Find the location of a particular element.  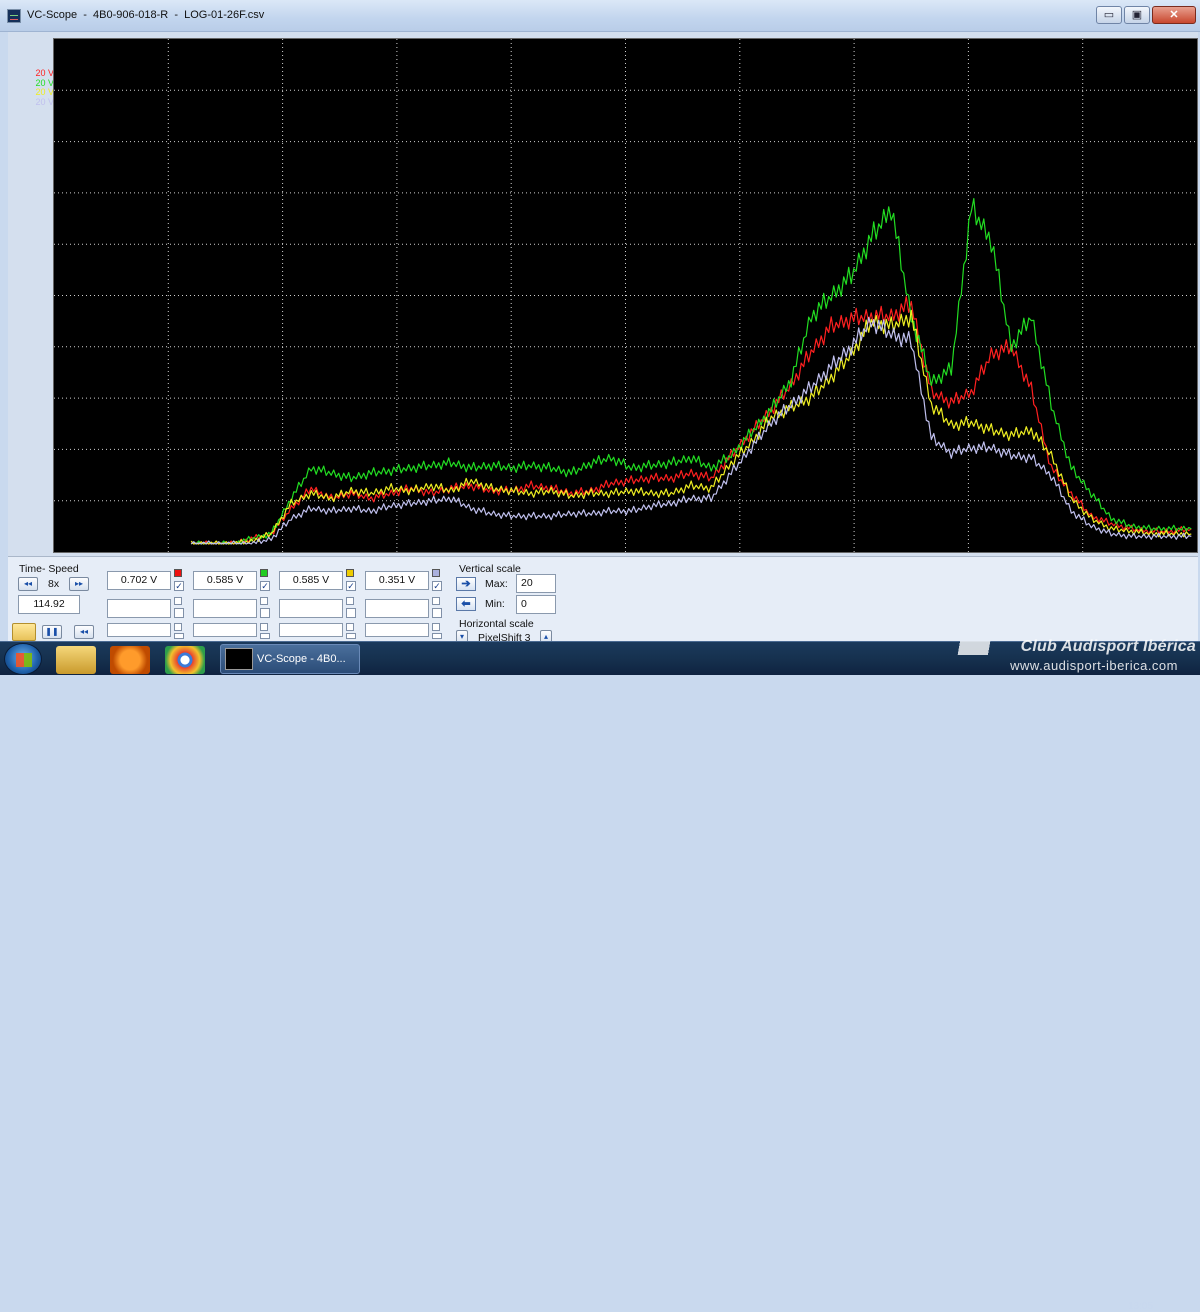

channel-4-color-swatch is located at coordinates (436, 573).